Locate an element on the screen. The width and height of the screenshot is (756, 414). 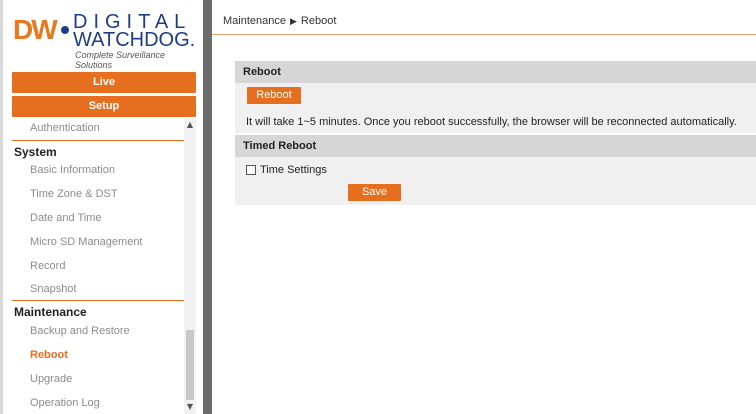
reboot-section-title: Reboot is located at coordinates (495, 72).